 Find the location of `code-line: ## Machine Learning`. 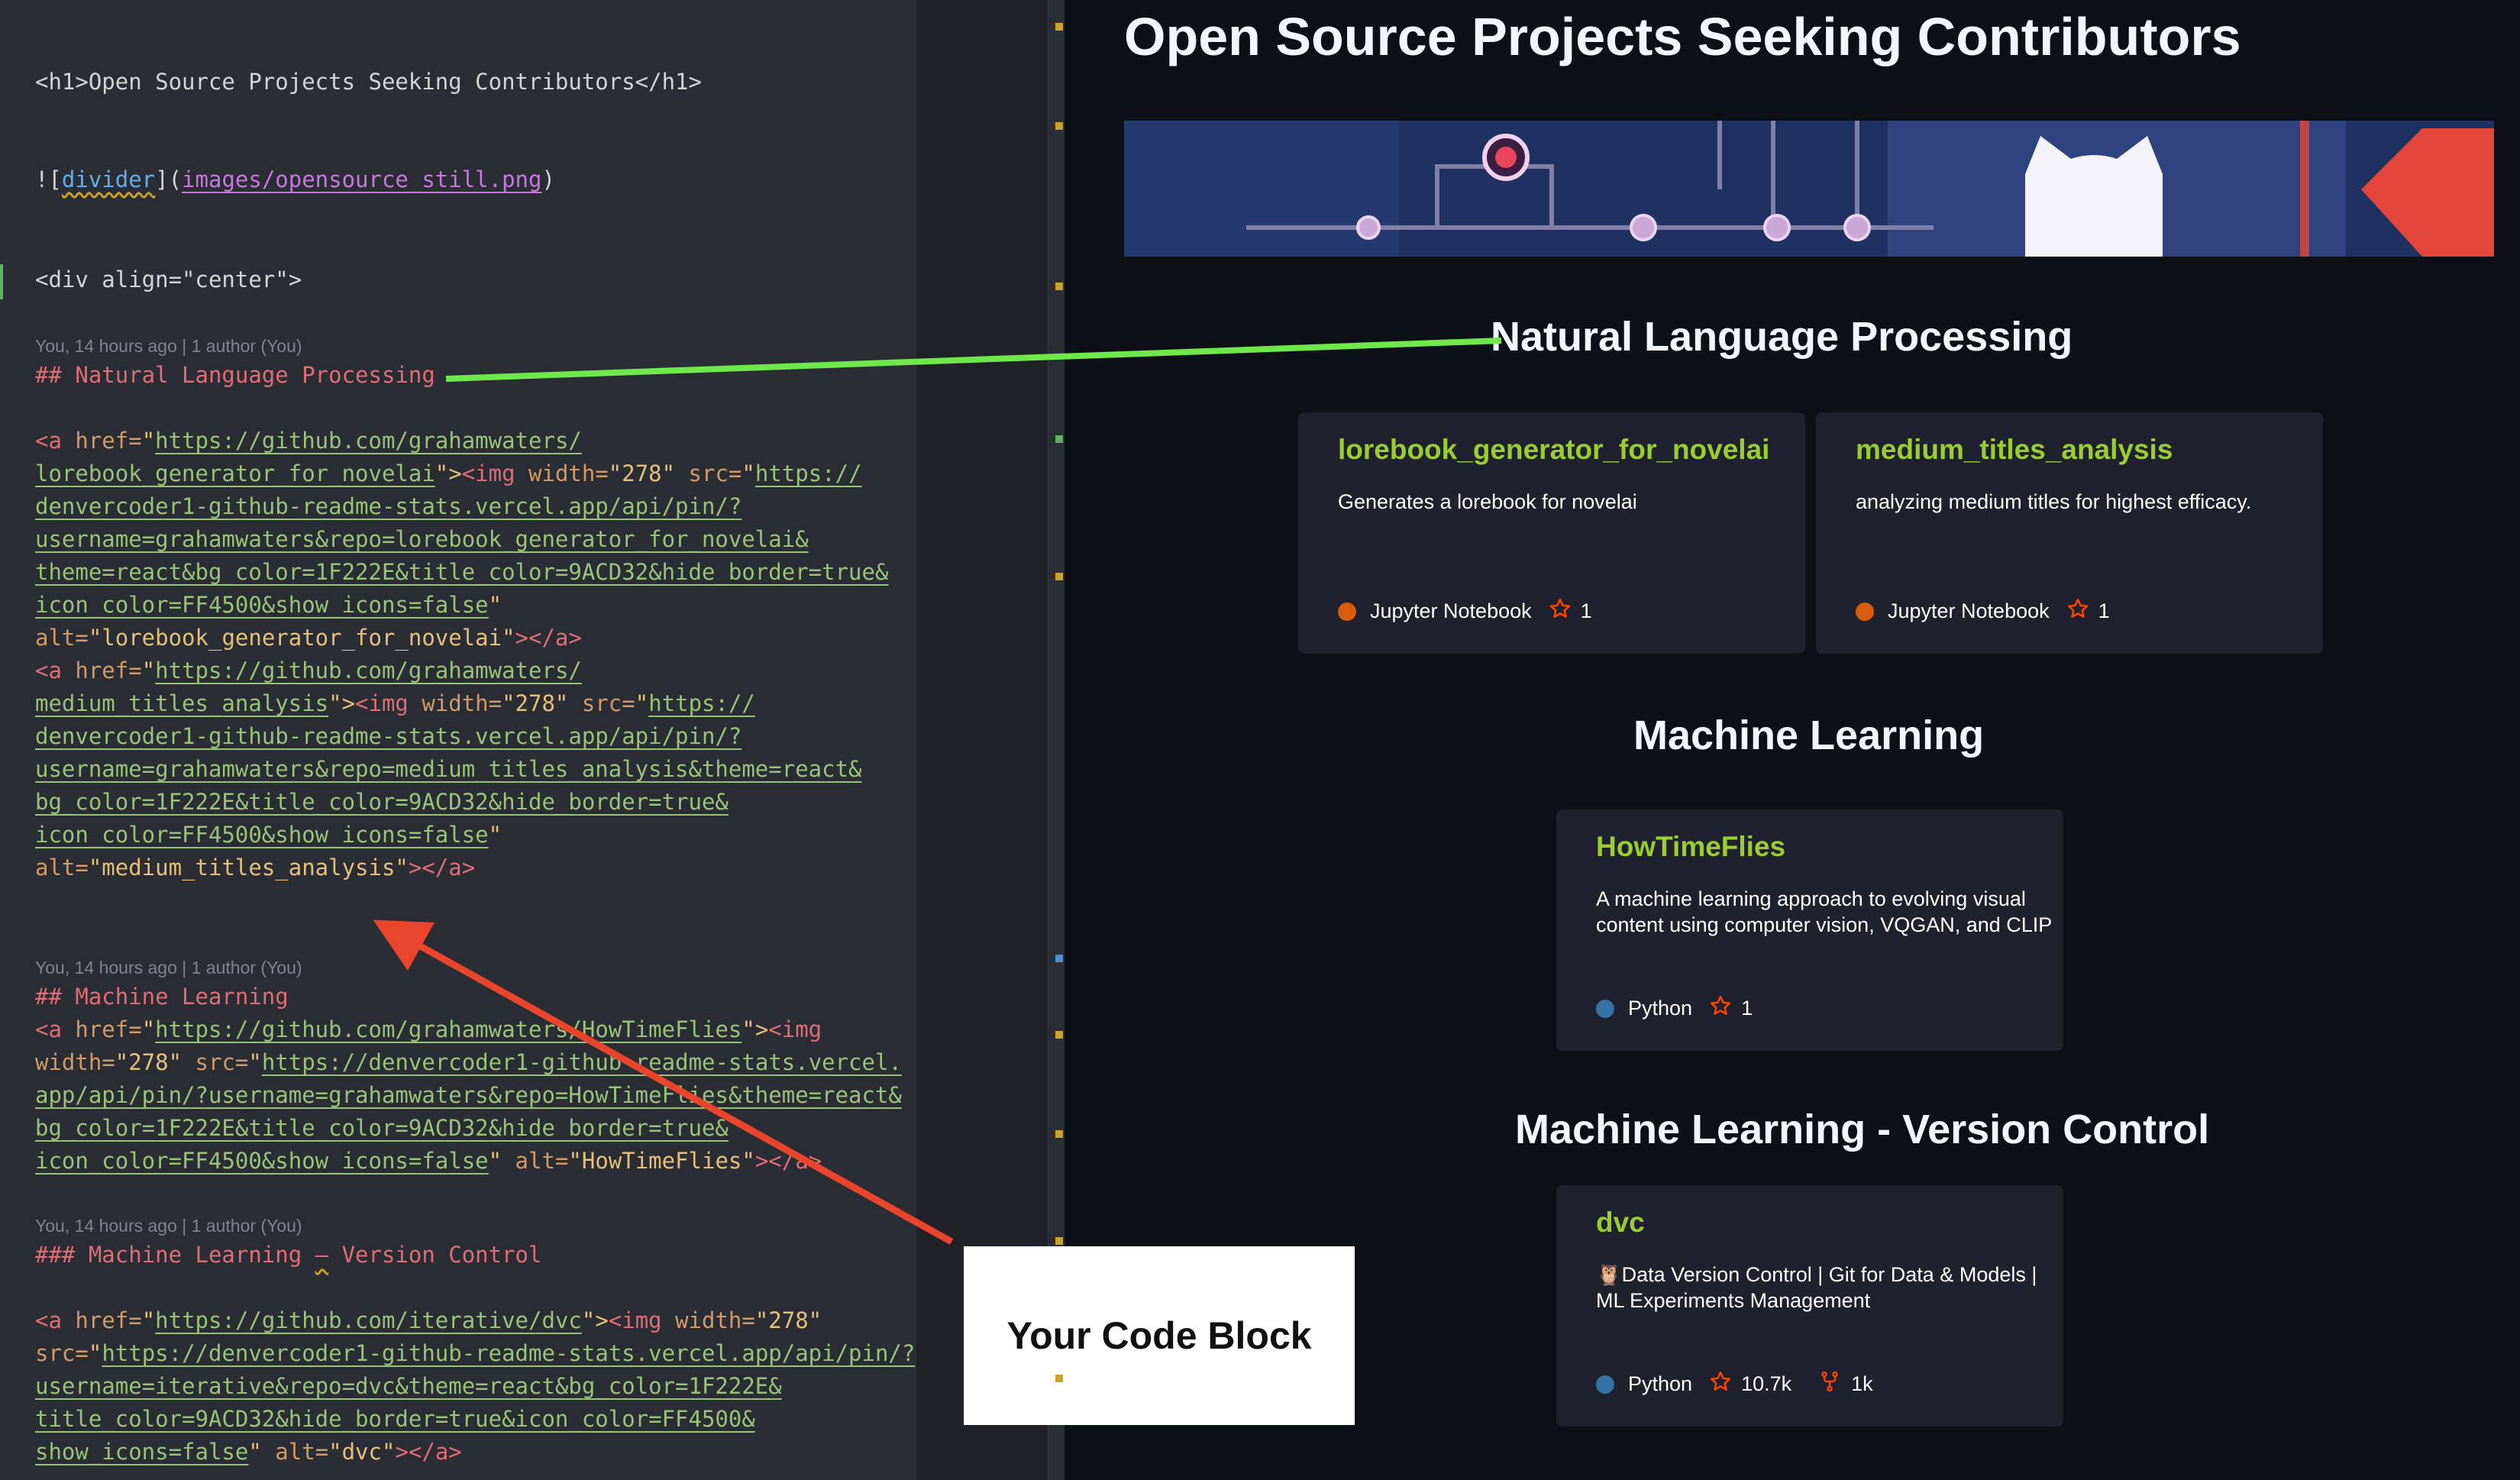

code-line: ## Machine Learning is located at coordinates (162, 997).